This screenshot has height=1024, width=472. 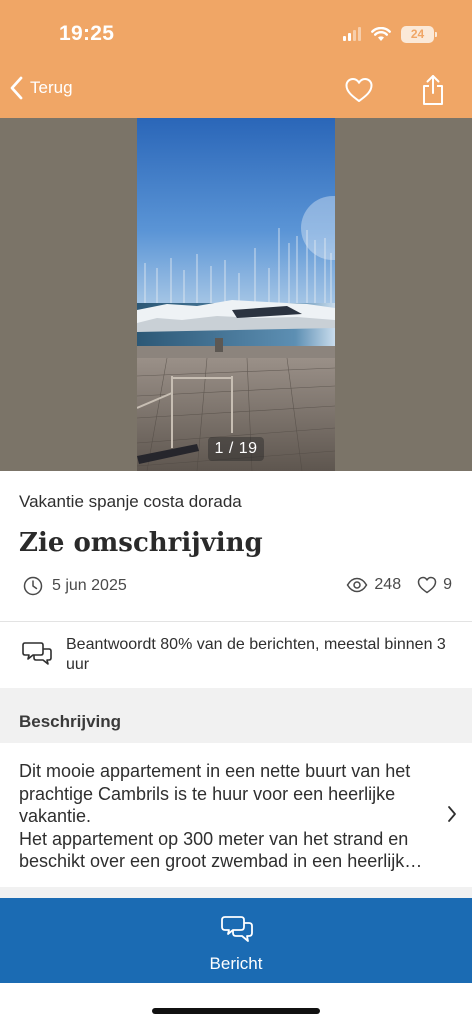 What do you see at coordinates (33, 586) in the screenshot?
I see `clock-icon` at bounding box center [33, 586].